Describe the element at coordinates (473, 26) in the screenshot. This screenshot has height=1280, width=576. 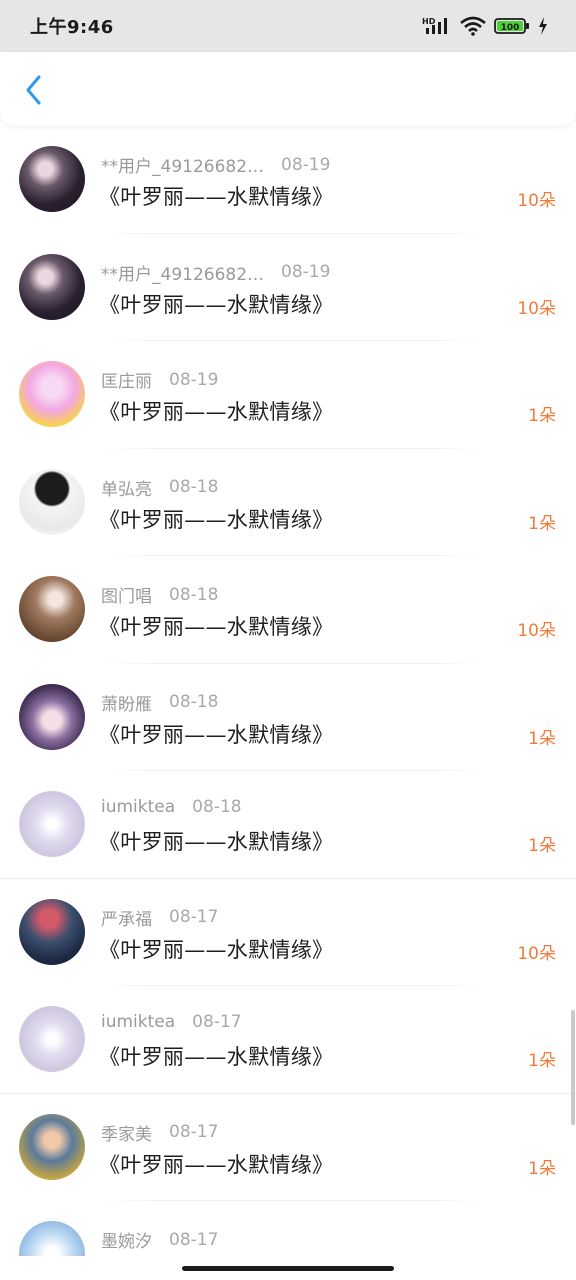
I see `wifi-icon` at that location.